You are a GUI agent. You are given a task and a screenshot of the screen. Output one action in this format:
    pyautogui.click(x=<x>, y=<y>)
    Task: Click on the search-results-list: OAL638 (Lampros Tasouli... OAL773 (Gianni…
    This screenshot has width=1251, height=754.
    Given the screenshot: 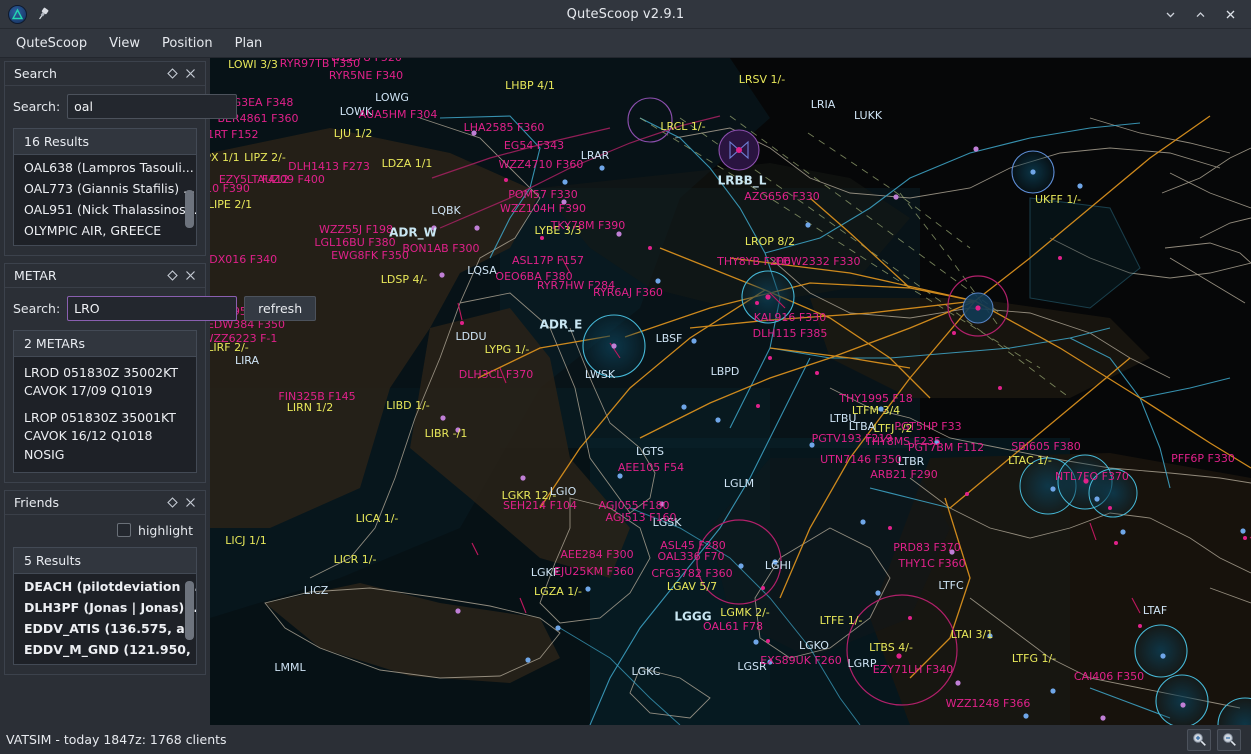 What is the action you would take?
    pyautogui.click(x=105, y=200)
    